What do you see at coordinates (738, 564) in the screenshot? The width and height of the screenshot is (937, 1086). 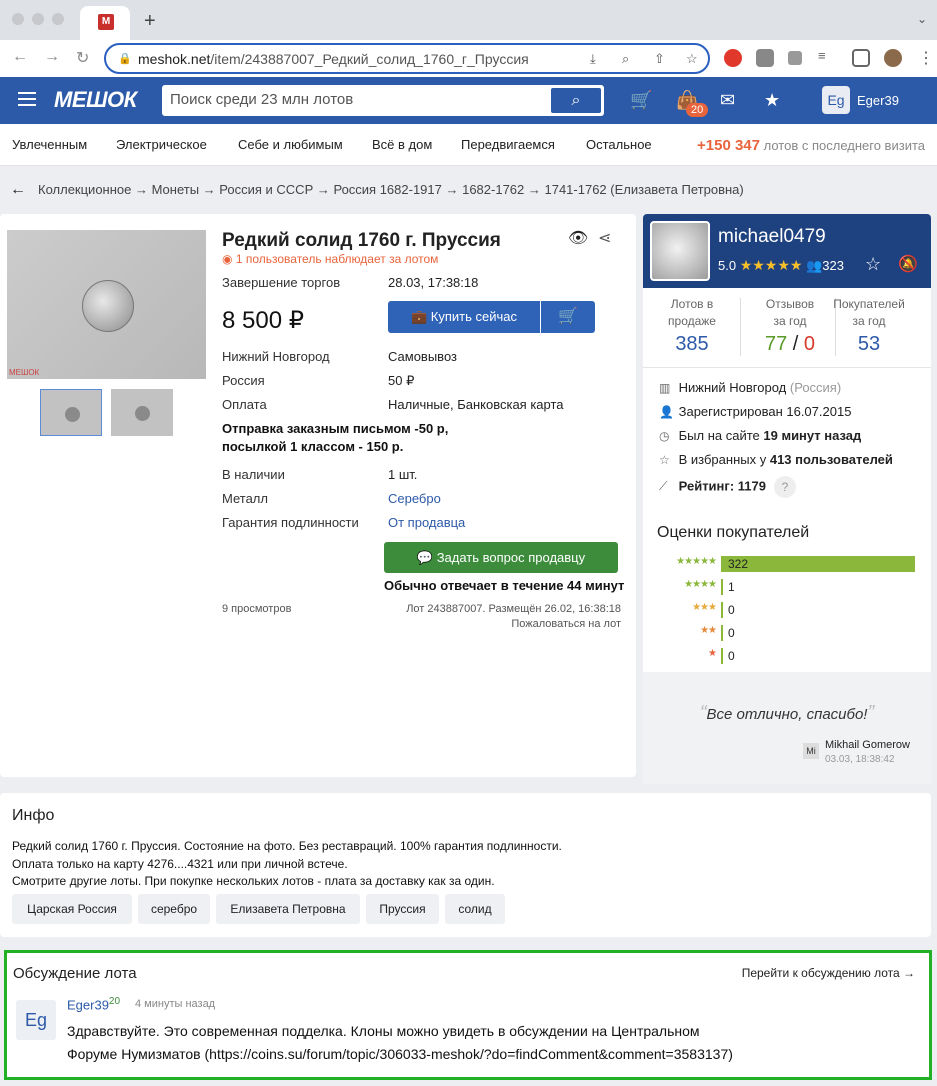 I see `review-count: 322` at bounding box center [738, 564].